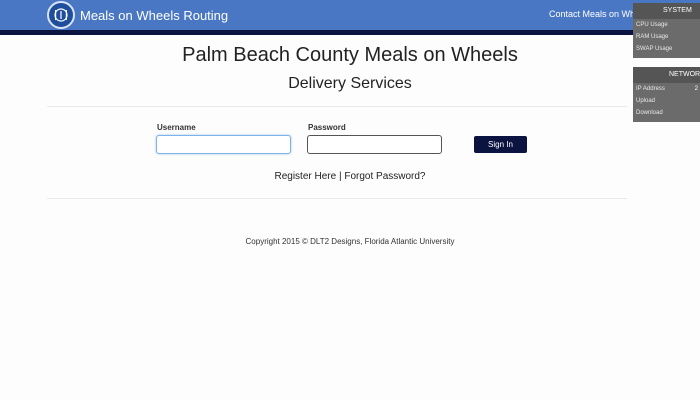 The image size is (700, 400). What do you see at coordinates (374, 144) in the screenshot?
I see `password-input` at bounding box center [374, 144].